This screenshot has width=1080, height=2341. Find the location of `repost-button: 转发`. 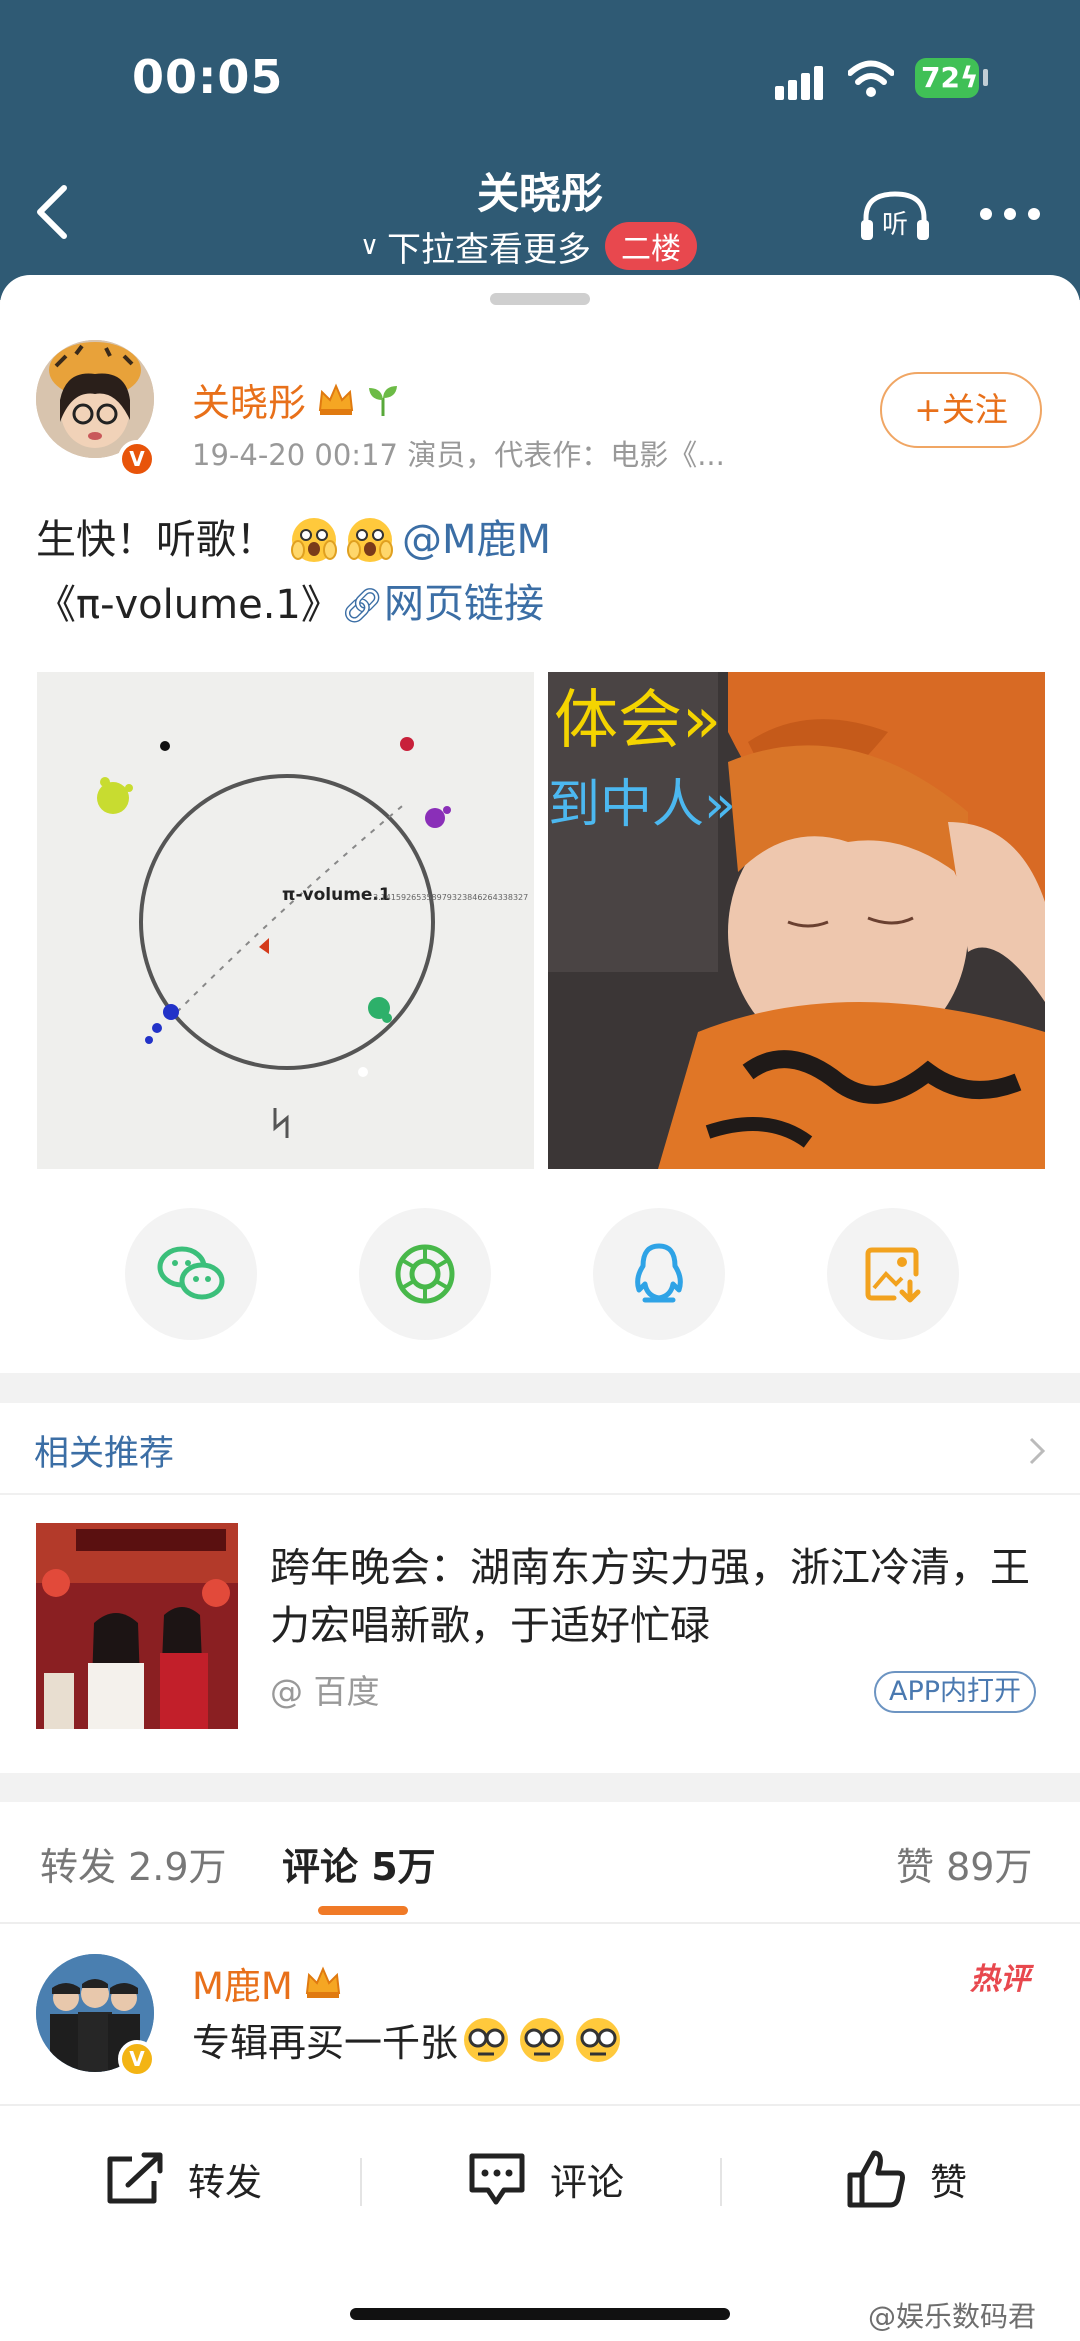

repost-button: 转发 is located at coordinates (183, 2179).